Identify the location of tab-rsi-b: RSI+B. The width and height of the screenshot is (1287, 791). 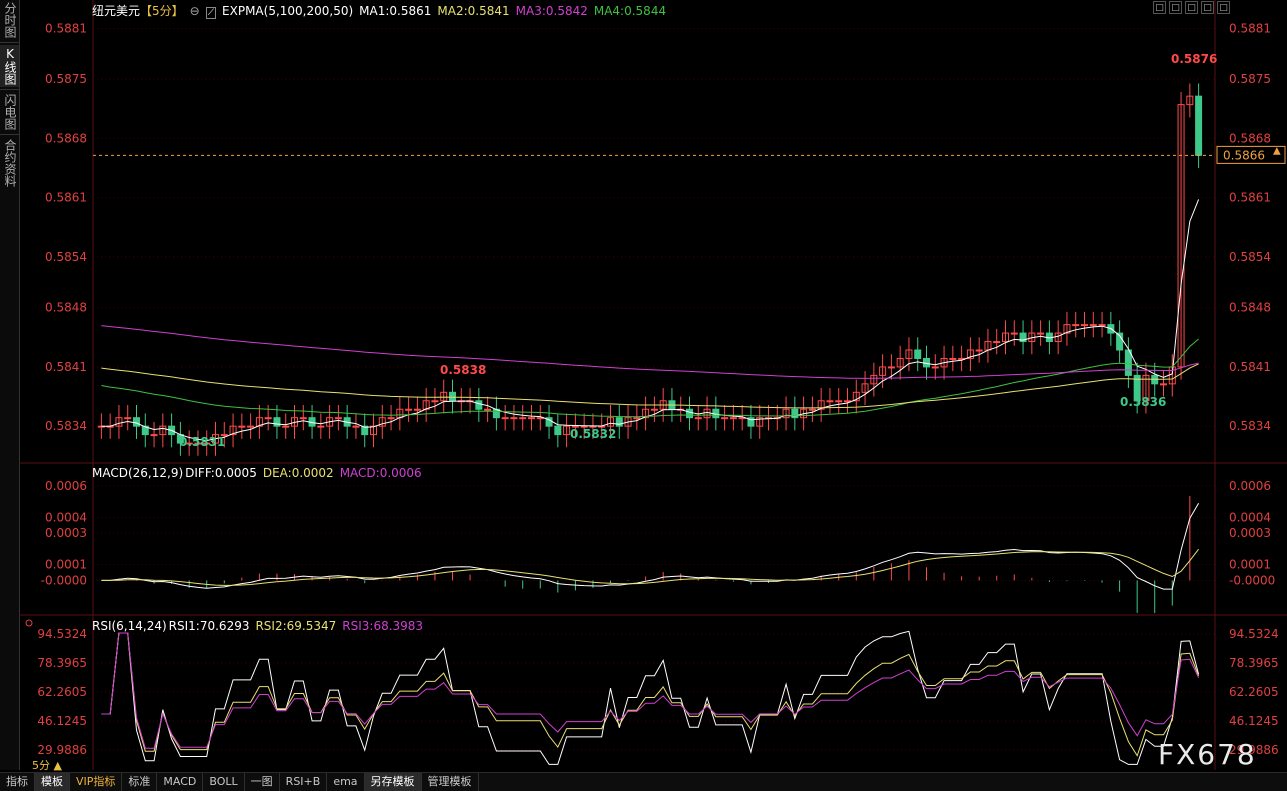
(304, 782).